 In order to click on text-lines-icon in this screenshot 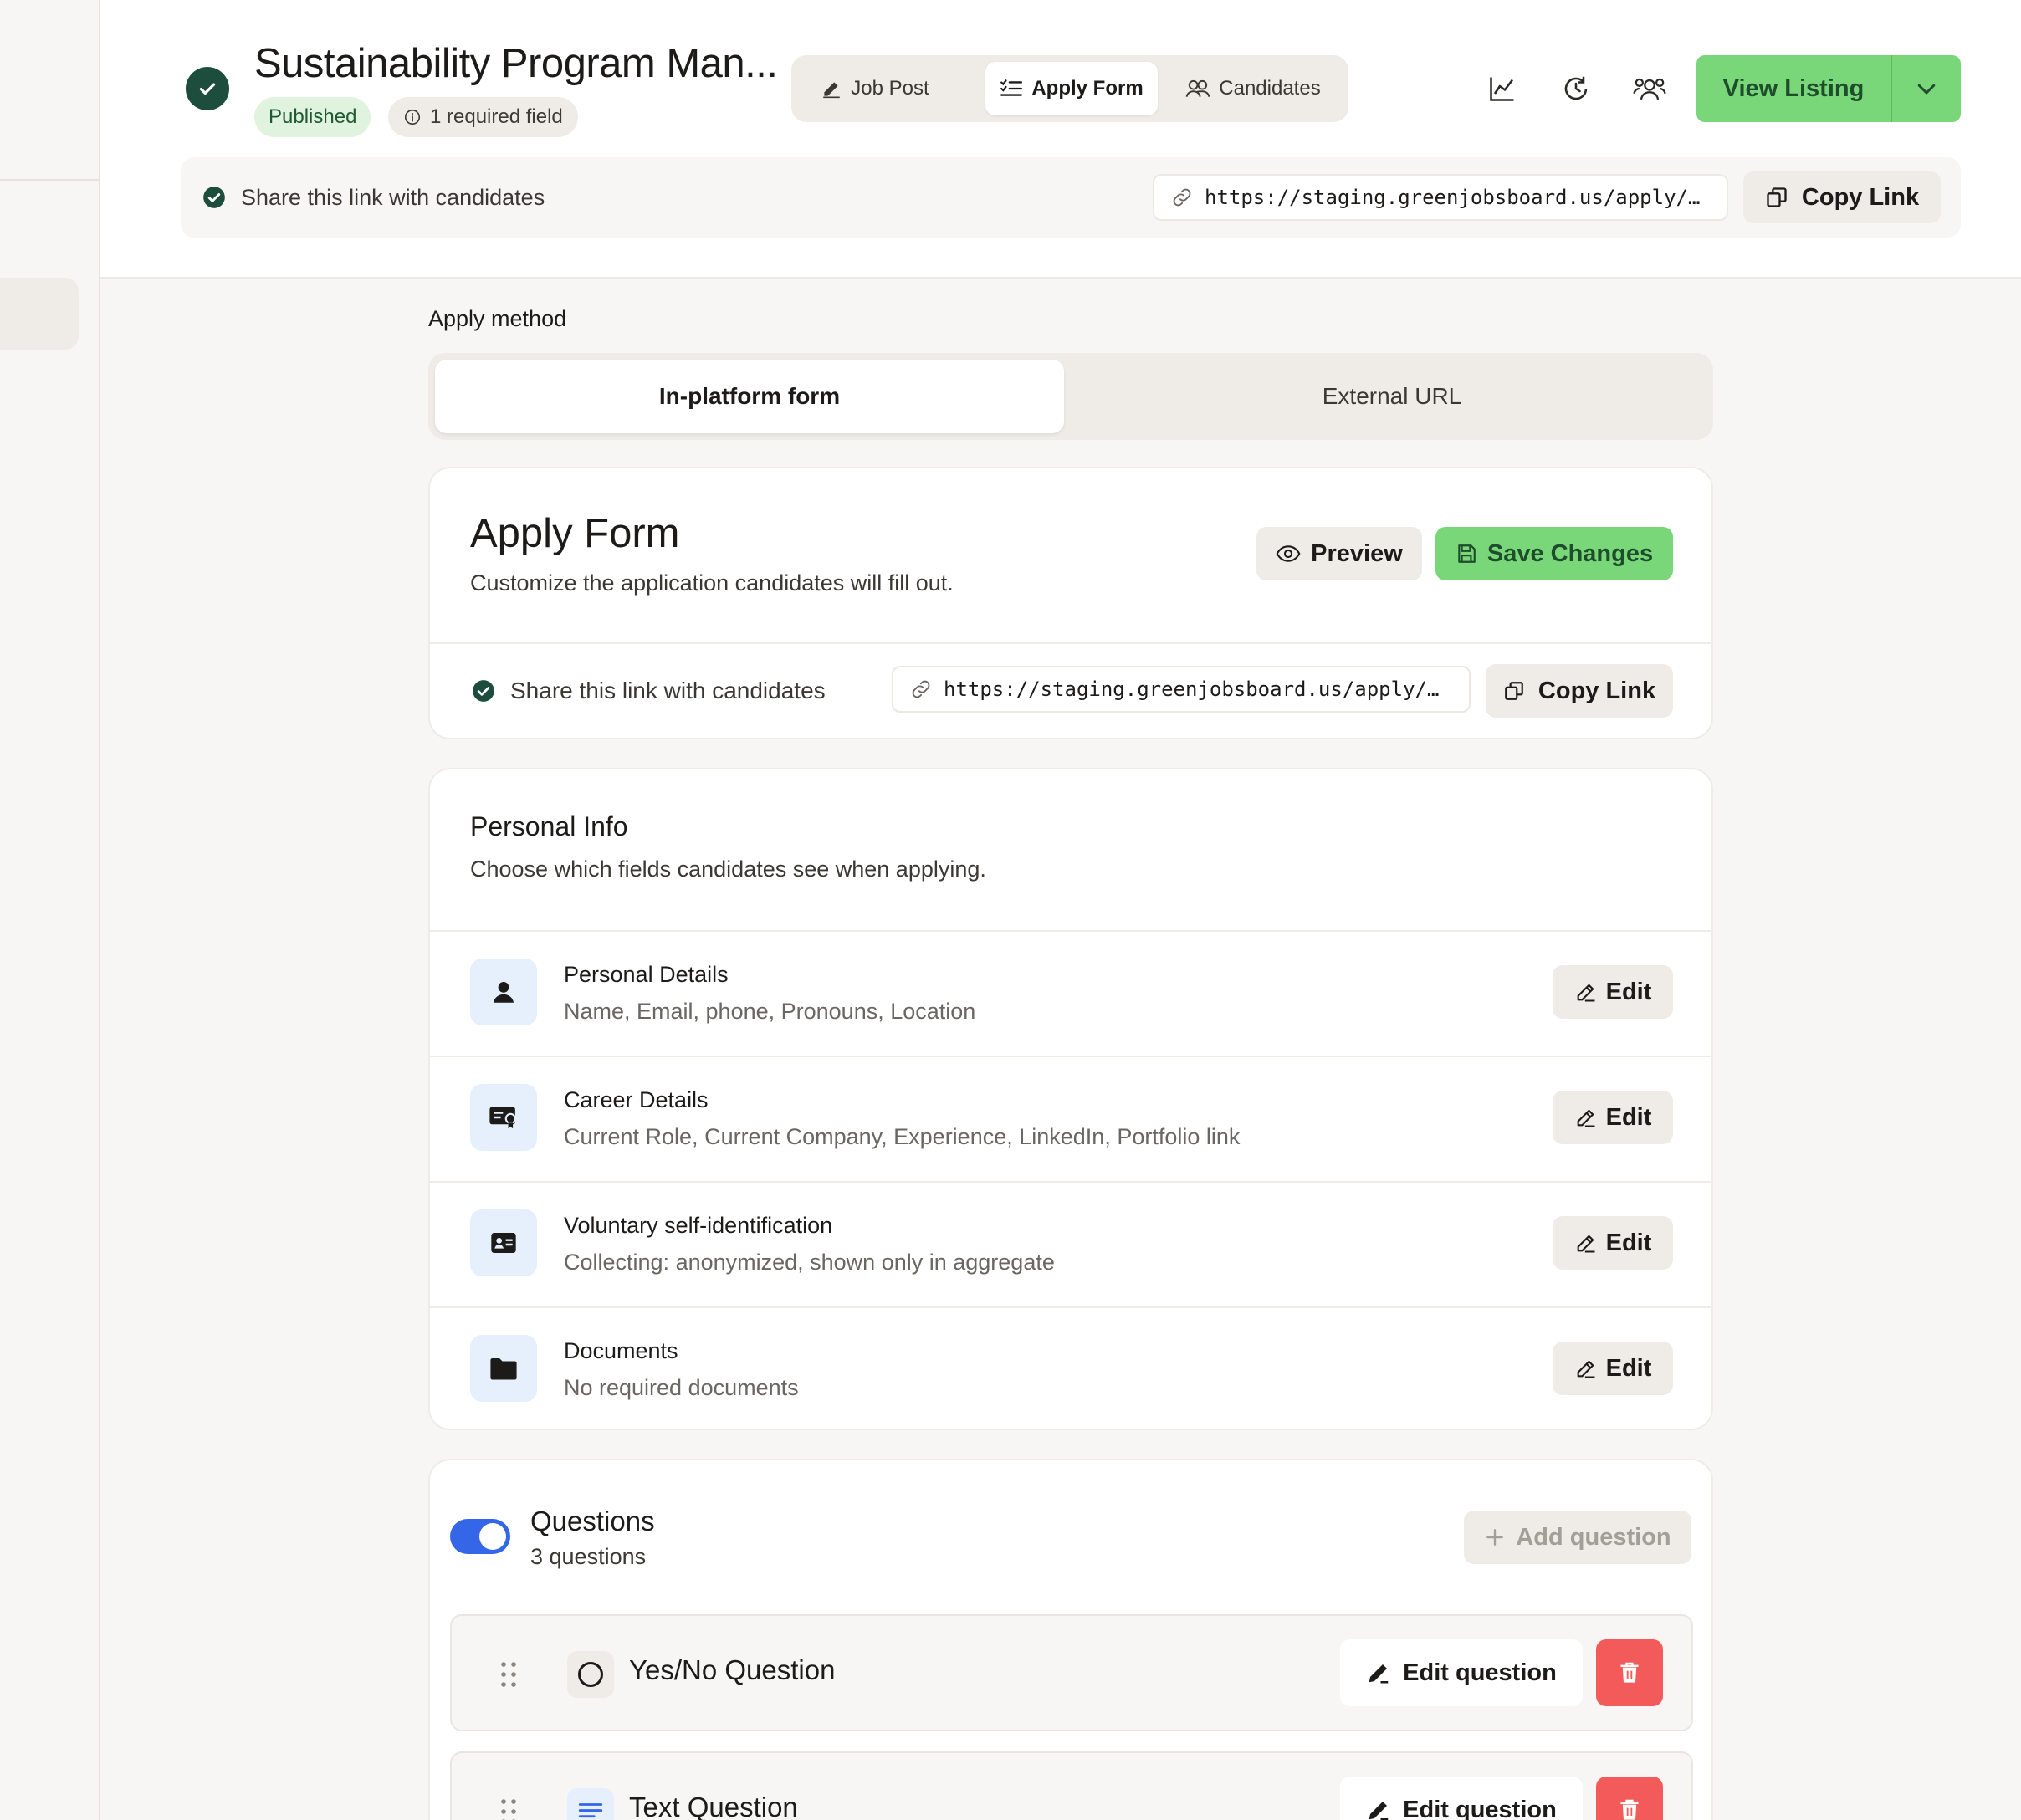, I will do `click(590, 1804)`.